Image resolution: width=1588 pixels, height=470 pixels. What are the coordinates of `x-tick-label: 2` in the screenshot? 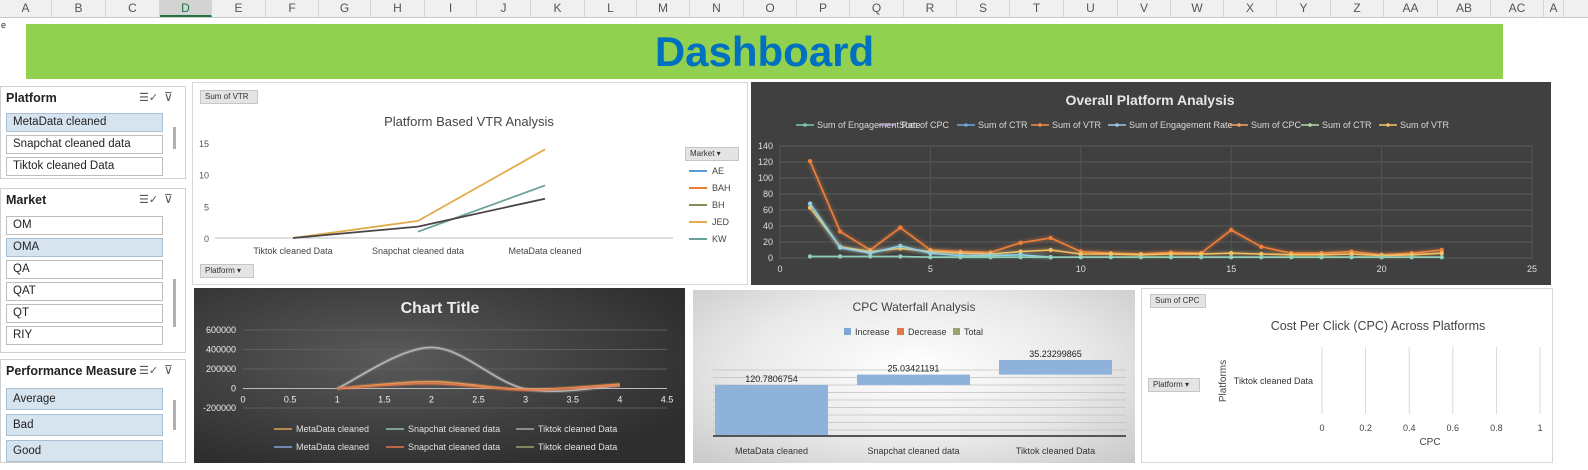 It's located at (431, 400).